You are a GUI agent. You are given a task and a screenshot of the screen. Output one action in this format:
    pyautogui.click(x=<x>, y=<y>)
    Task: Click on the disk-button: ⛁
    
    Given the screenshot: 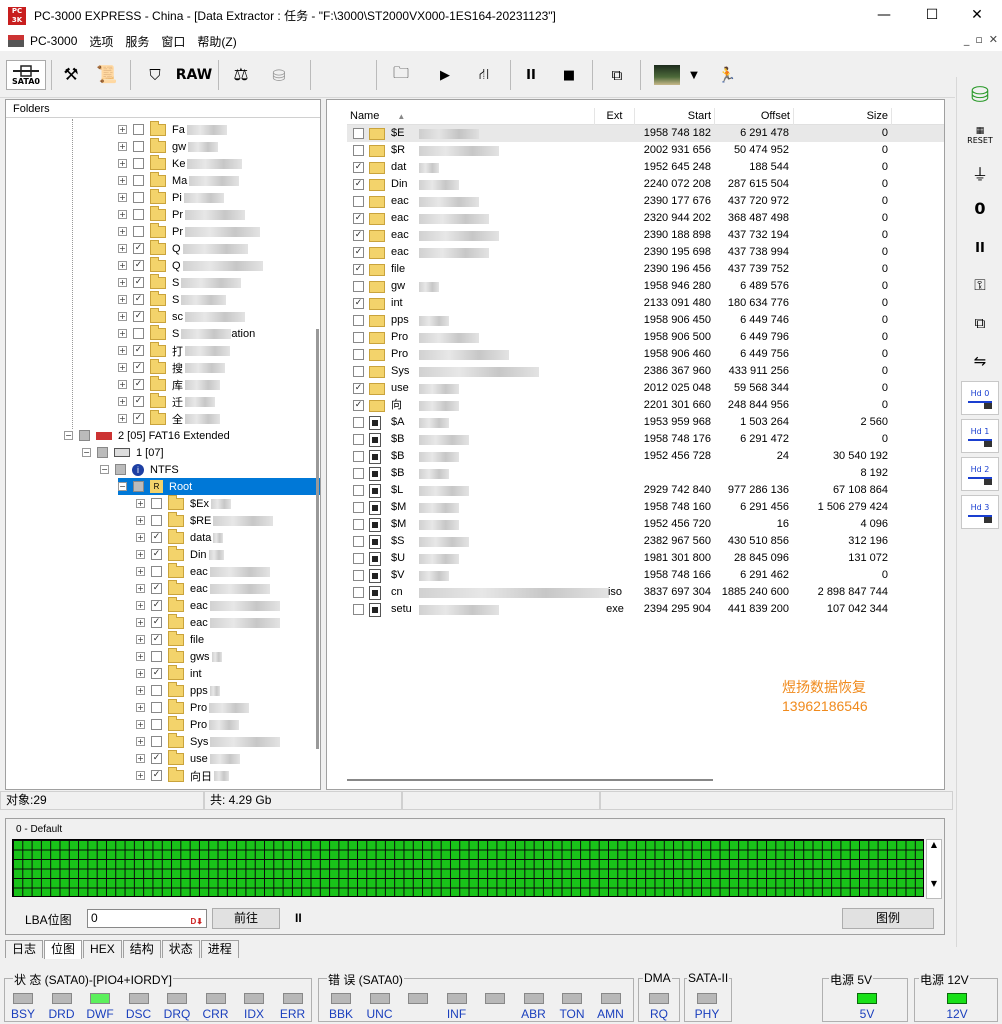 What is the action you would take?
    pyautogui.click(x=279, y=75)
    